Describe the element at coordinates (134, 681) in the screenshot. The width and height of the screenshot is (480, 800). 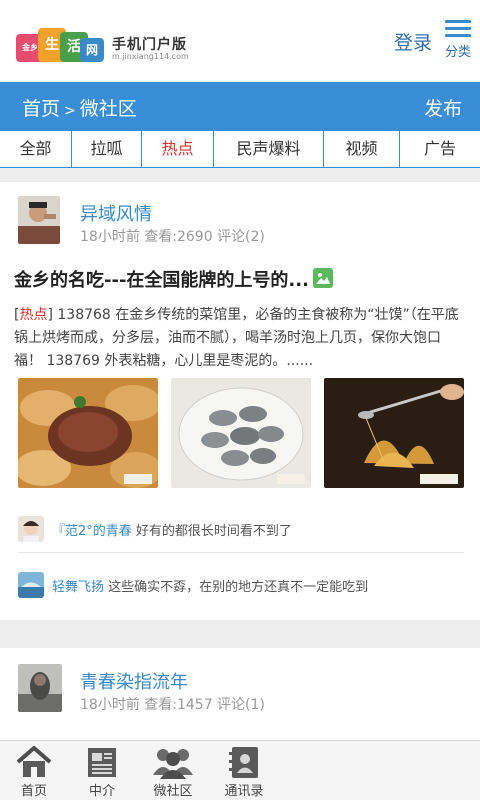
I see `post-author: 青春染指流年` at that location.